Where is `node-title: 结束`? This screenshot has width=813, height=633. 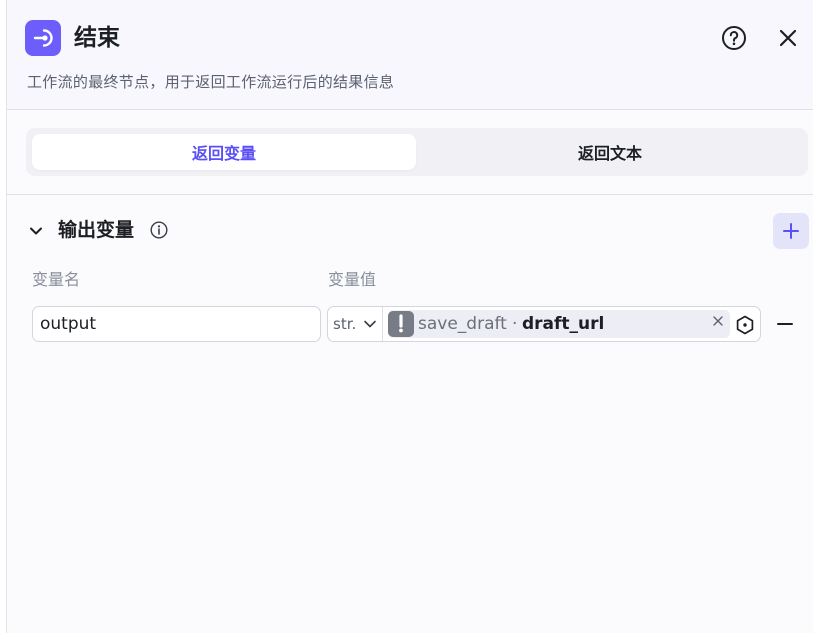 node-title: 结束 is located at coordinates (97, 38).